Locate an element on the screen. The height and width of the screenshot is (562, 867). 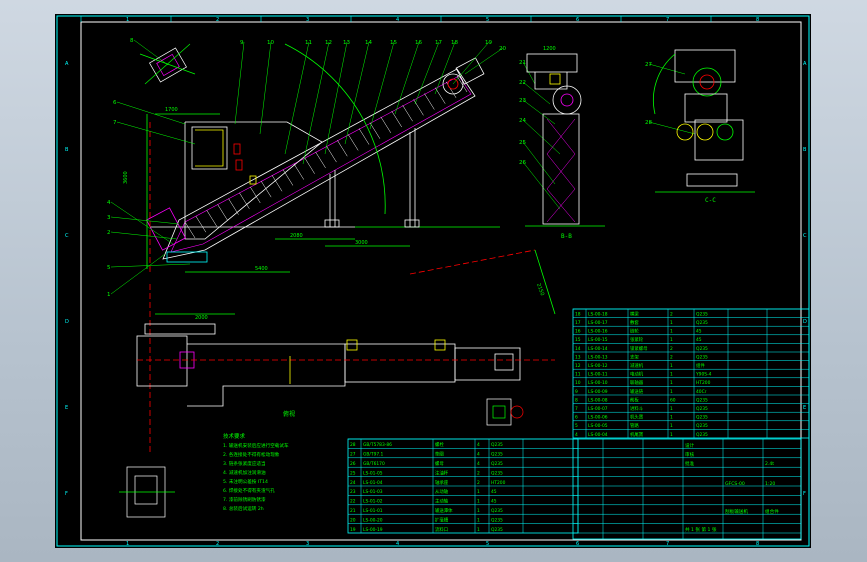
drive-view-c-c is located at coordinates (704, 121).